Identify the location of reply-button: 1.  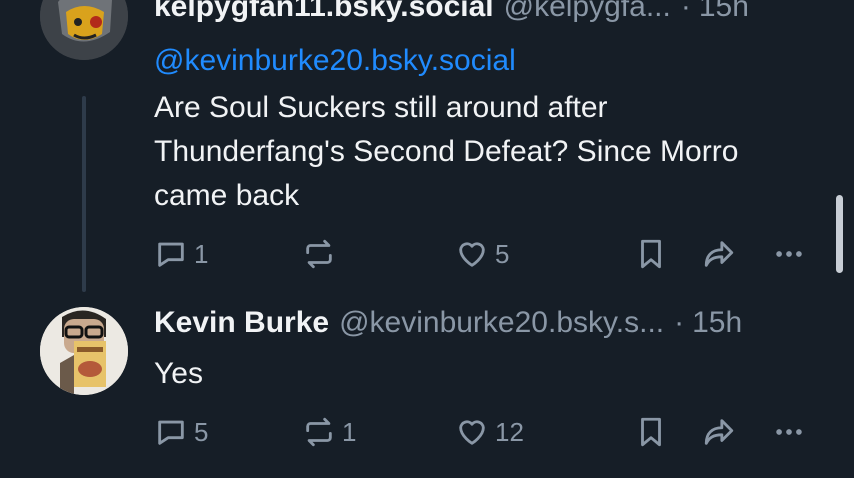
(181, 254).